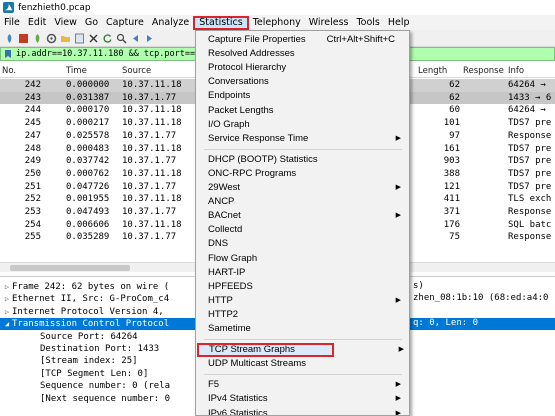  What do you see at coordinates (85, 287) in the screenshot?
I see `detail-line: ▷ Frame 242: 62 bytes on wire (` at bounding box center [85, 287].